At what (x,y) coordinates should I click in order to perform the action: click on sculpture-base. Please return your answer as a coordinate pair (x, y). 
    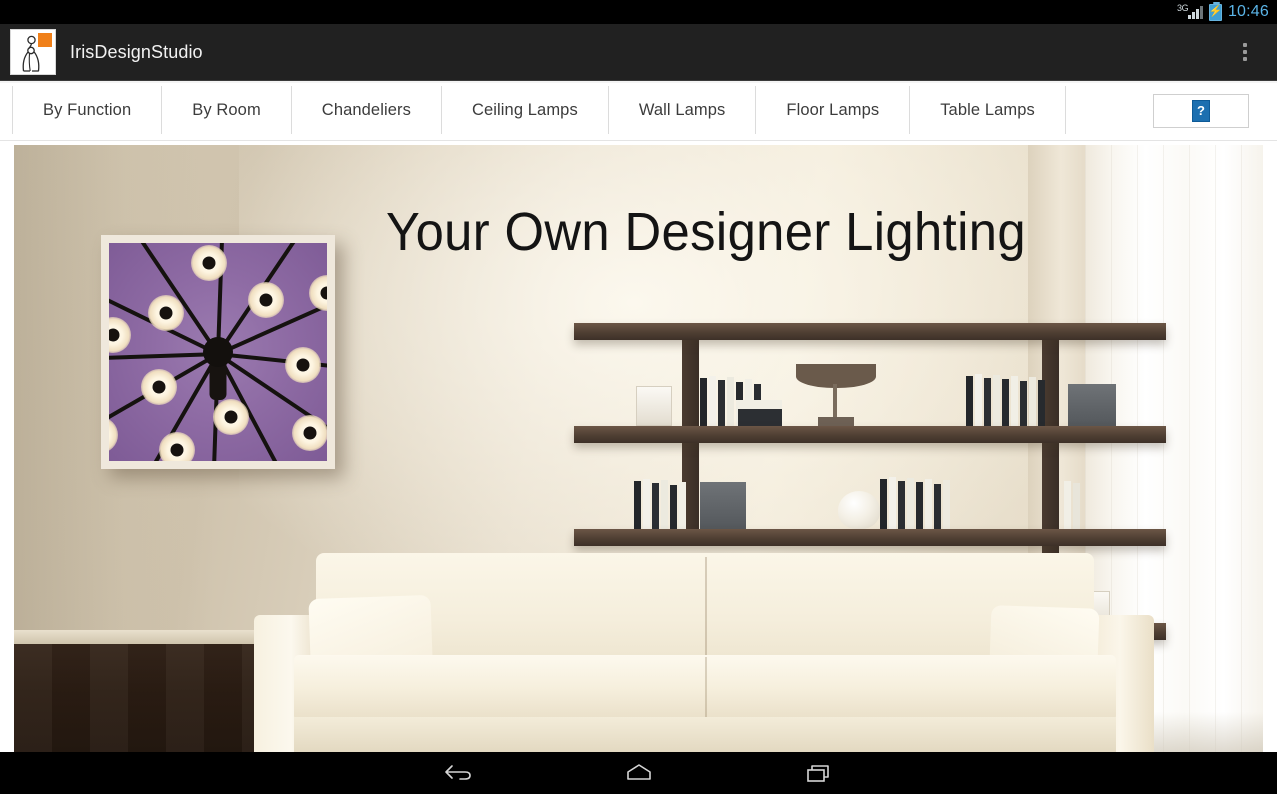
    Looking at the image, I should click on (836, 421).